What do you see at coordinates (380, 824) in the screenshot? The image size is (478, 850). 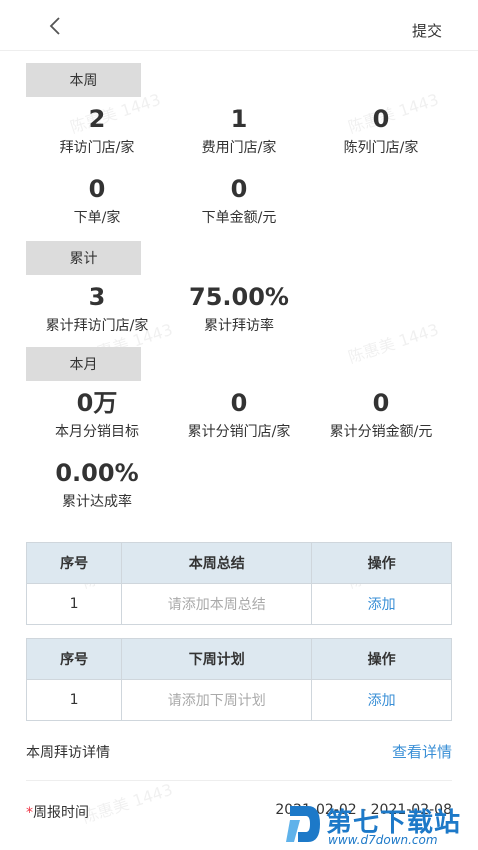 I see `site-badge: 第七下载站 www.d7down.com` at bounding box center [380, 824].